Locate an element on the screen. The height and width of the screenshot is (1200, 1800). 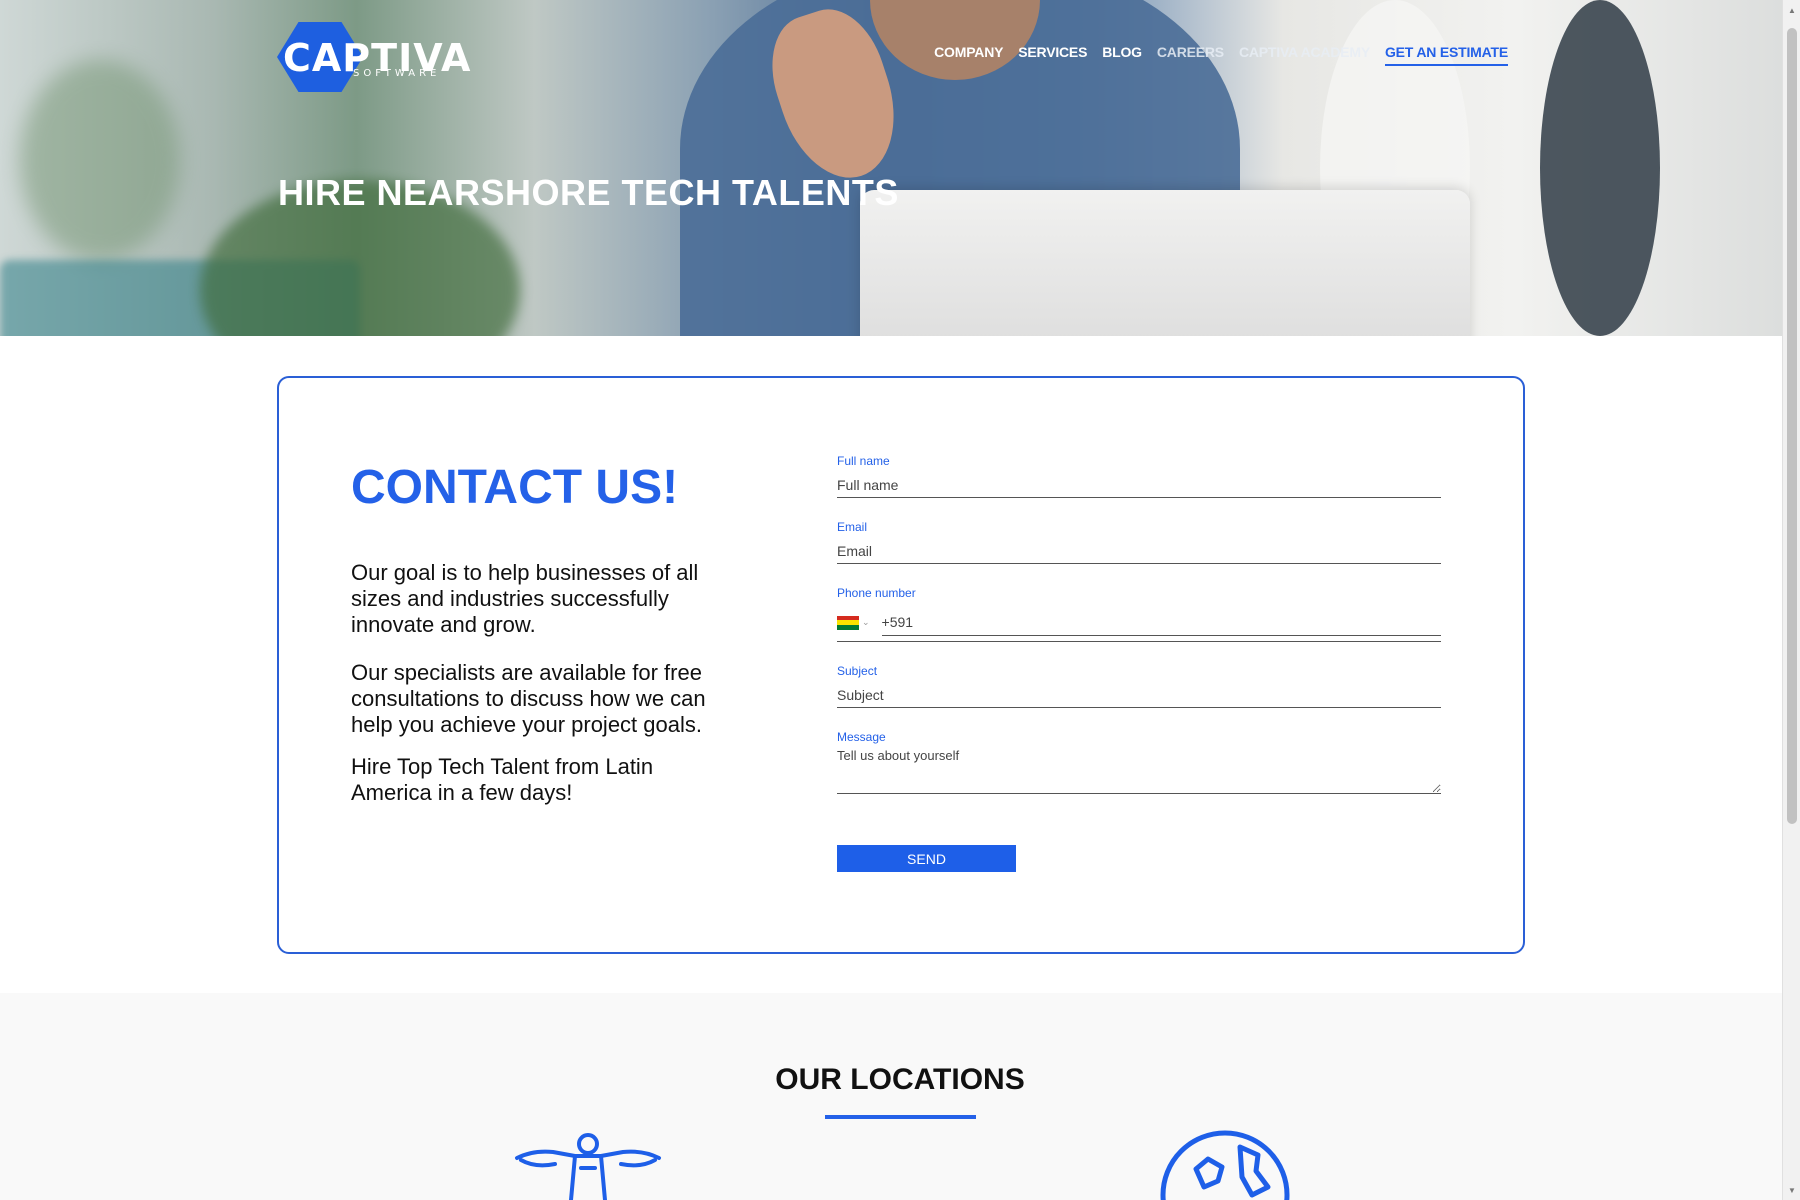
send-button: SEND is located at coordinates (926, 858).